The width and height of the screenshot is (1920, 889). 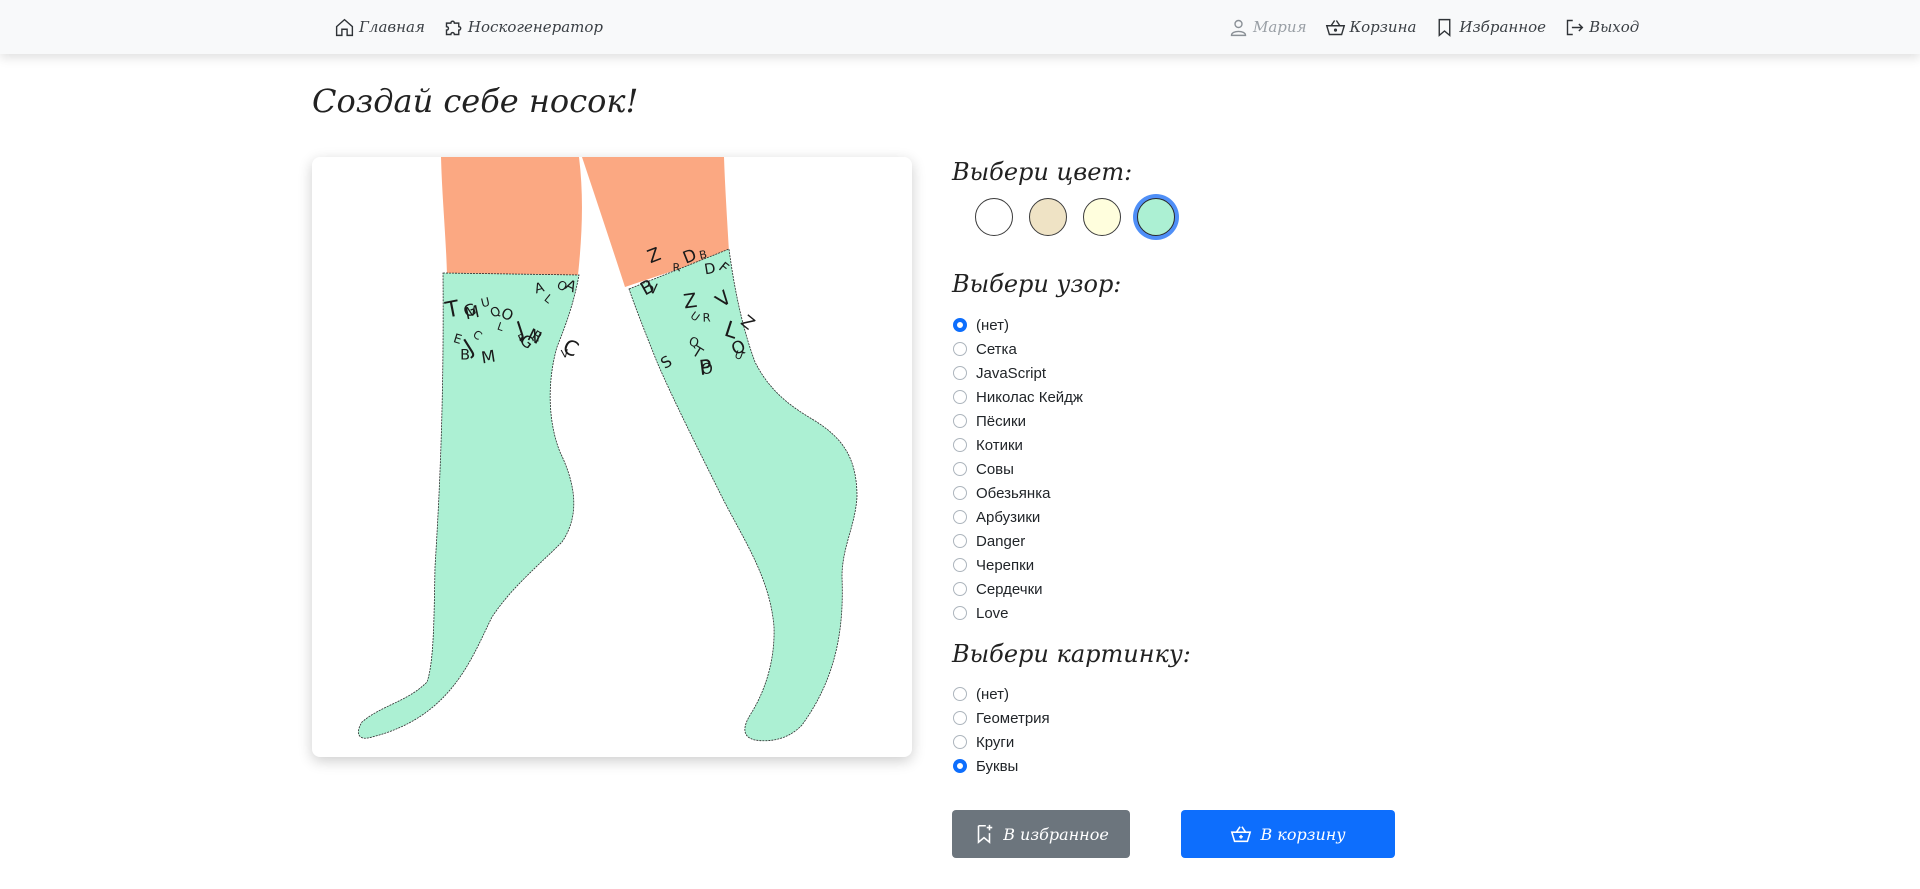 I want to click on page-title: Создай себе носок!, so click(x=475, y=101).